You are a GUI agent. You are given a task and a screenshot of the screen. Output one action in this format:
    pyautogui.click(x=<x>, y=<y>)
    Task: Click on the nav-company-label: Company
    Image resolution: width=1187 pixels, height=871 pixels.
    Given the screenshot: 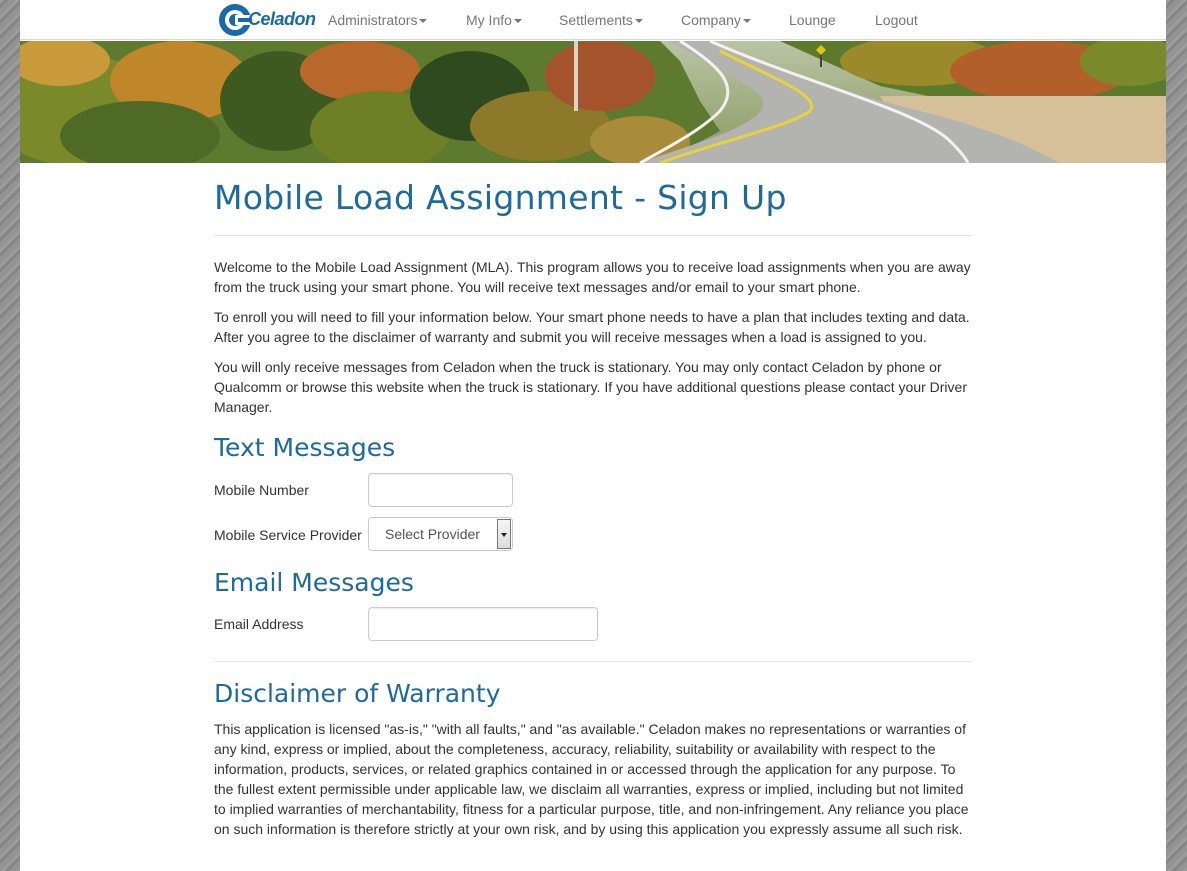 What is the action you would take?
    pyautogui.click(x=711, y=20)
    